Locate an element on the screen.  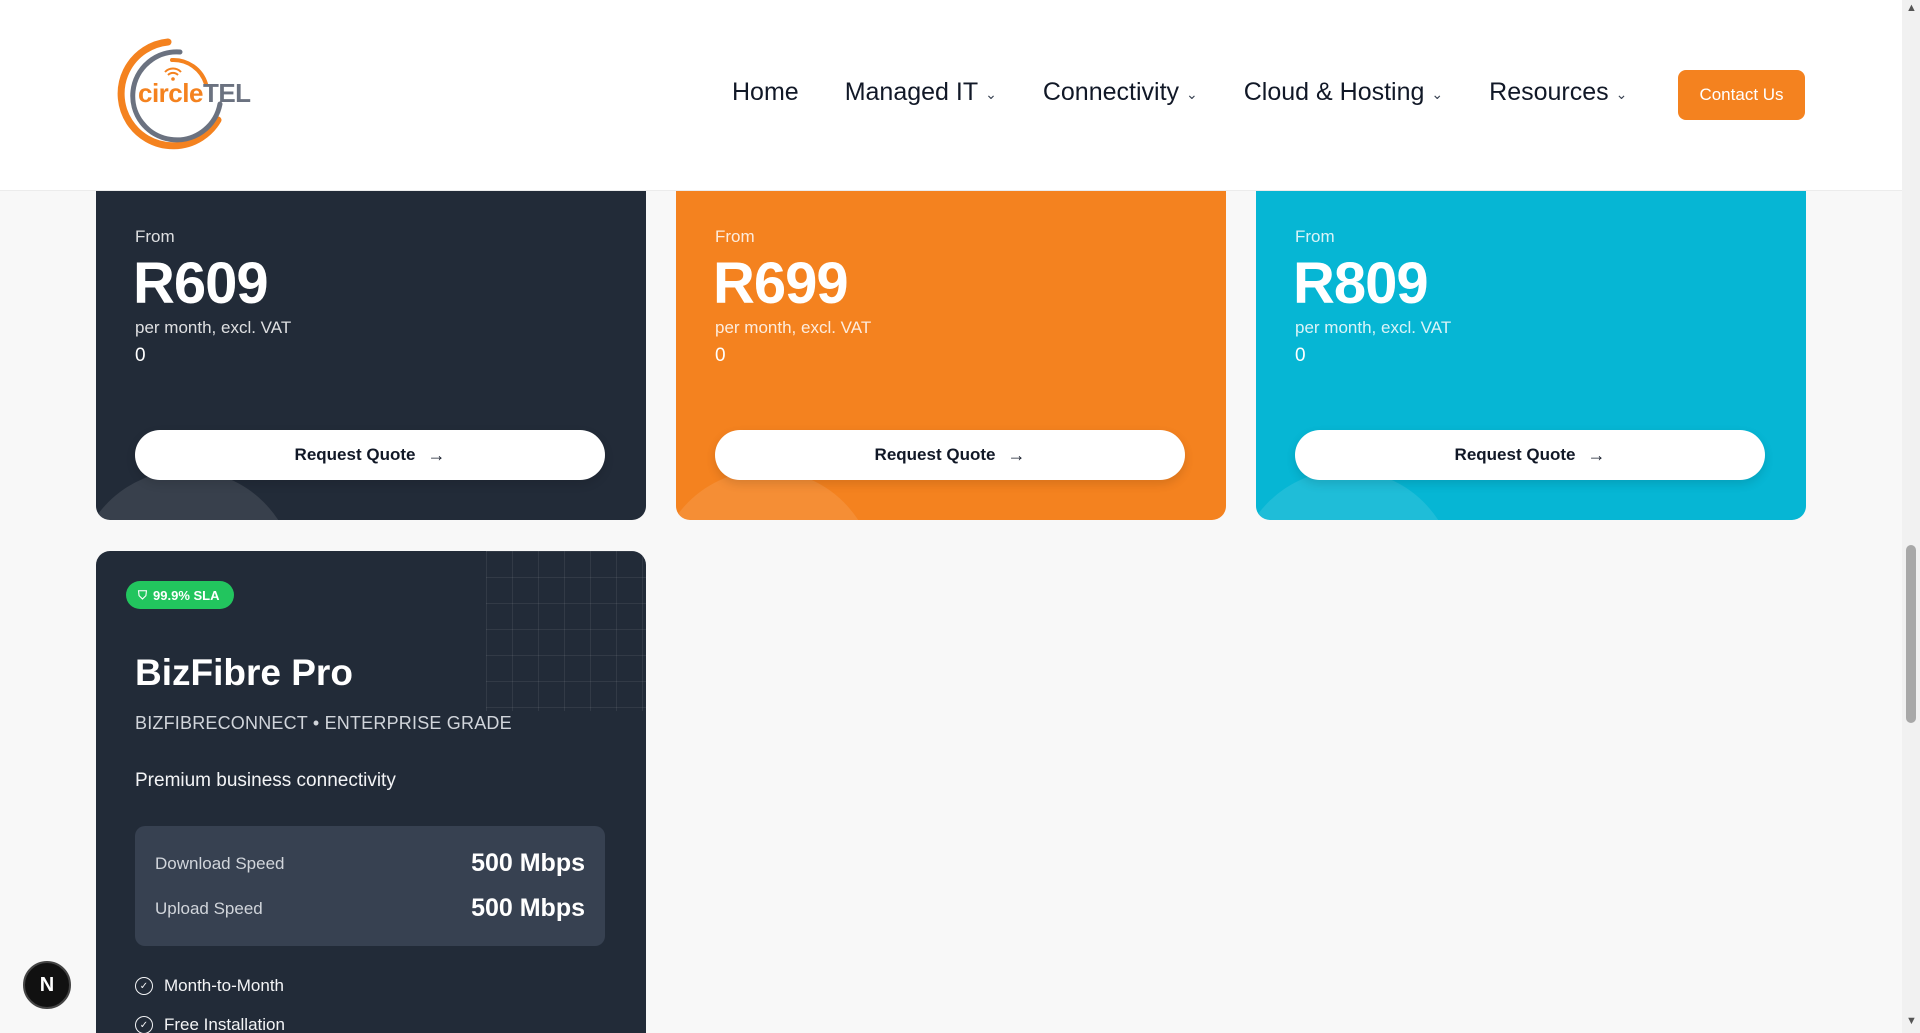
circletel-logo: circleTEL is located at coordinates (174, 92).